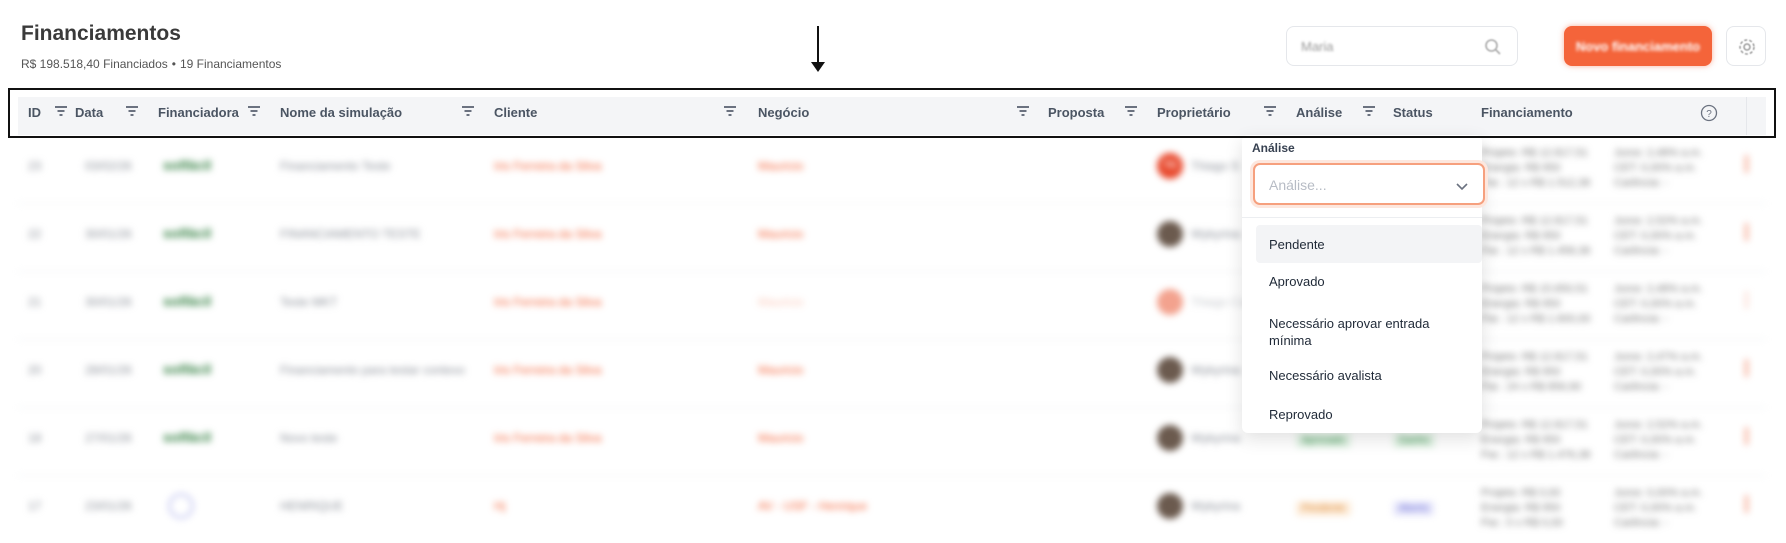 This screenshot has width=1786, height=543. What do you see at coordinates (1535, 289) in the screenshot?
I see `fin-project: Projeto: R$ 15.650,51` at bounding box center [1535, 289].